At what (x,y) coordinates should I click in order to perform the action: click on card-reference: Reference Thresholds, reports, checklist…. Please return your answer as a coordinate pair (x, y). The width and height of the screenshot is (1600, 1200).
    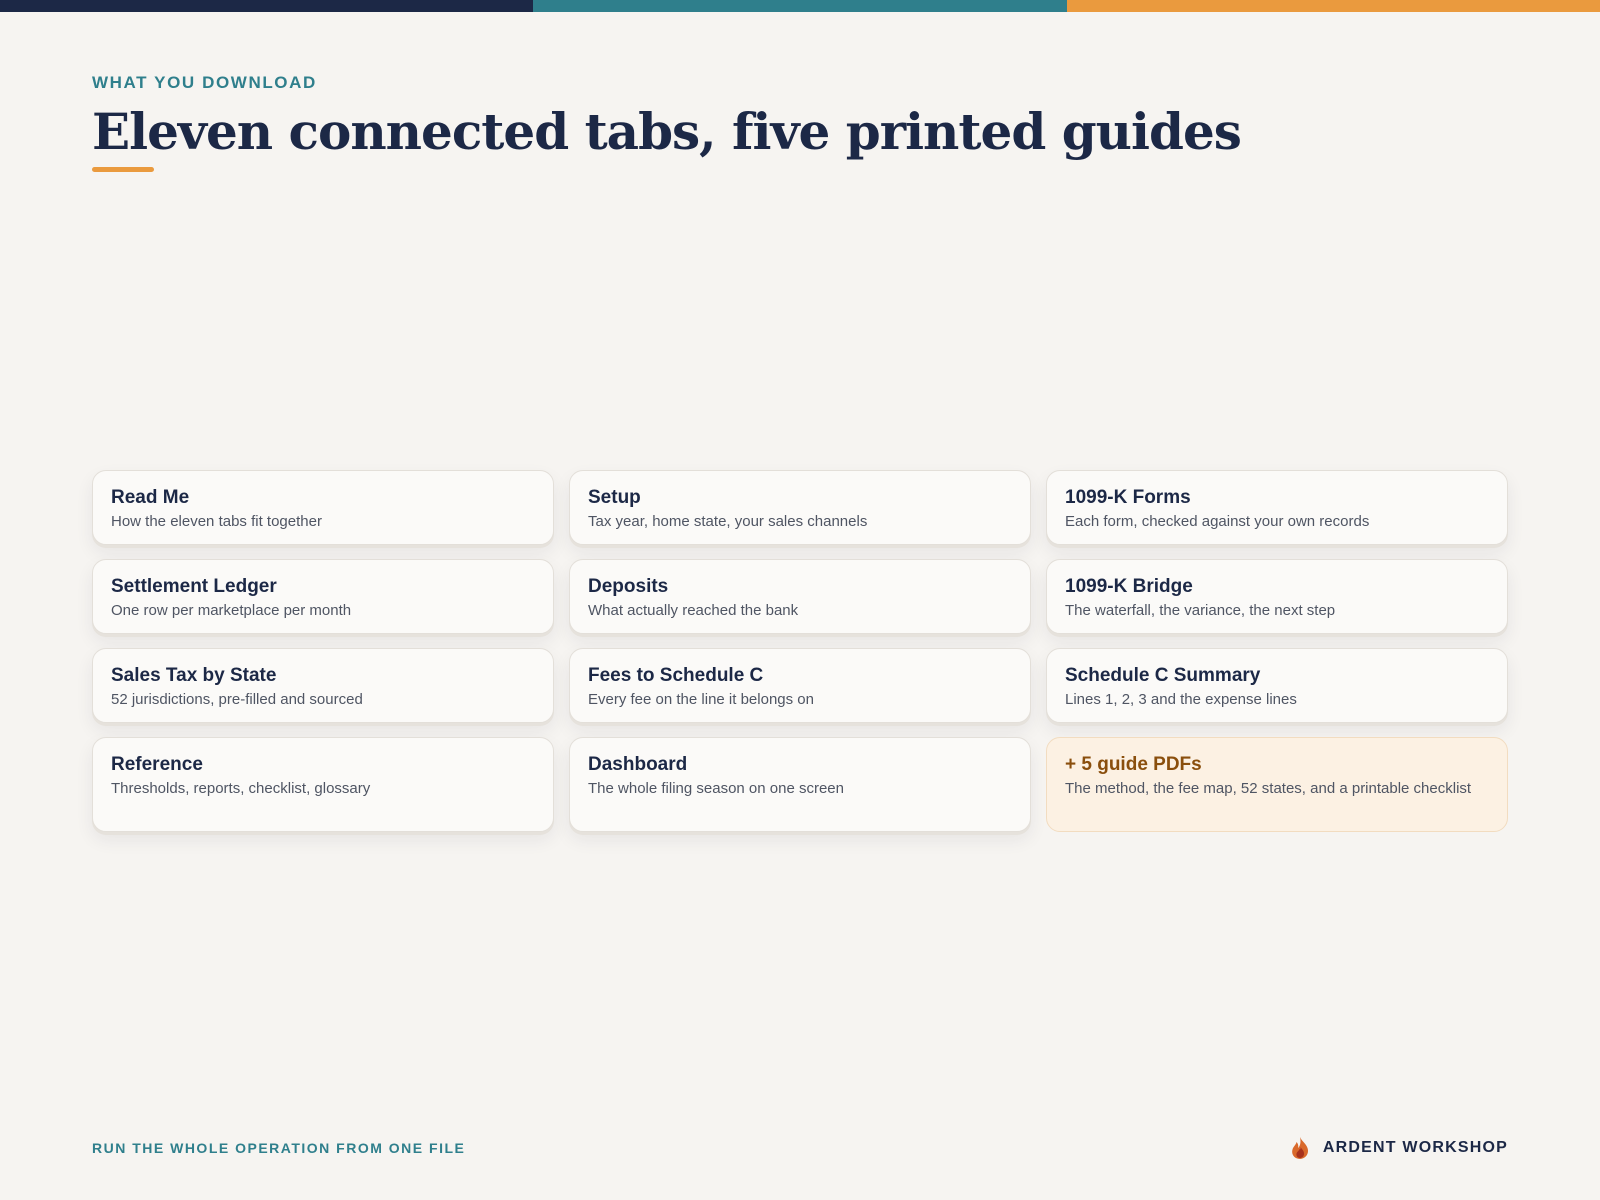
    Looking at the image, I should click on (323, 784).